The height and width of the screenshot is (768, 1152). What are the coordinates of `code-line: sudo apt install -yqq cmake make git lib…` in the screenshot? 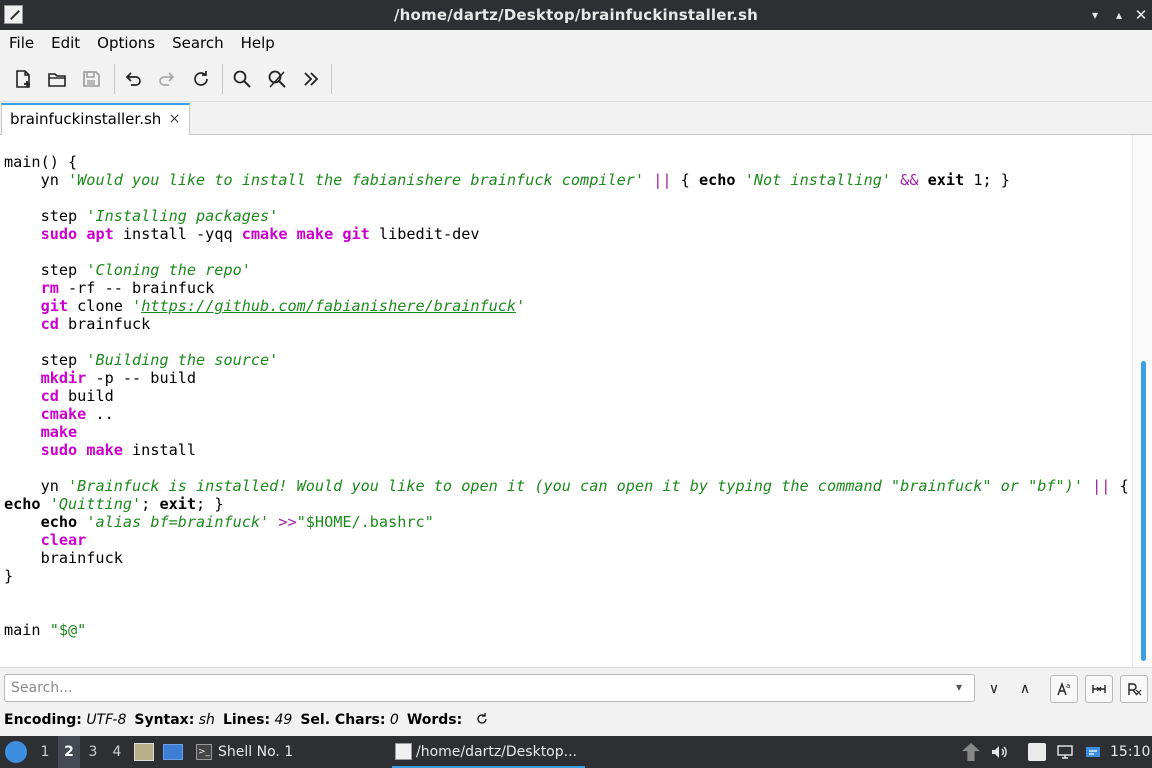 It's located at (566, 234).